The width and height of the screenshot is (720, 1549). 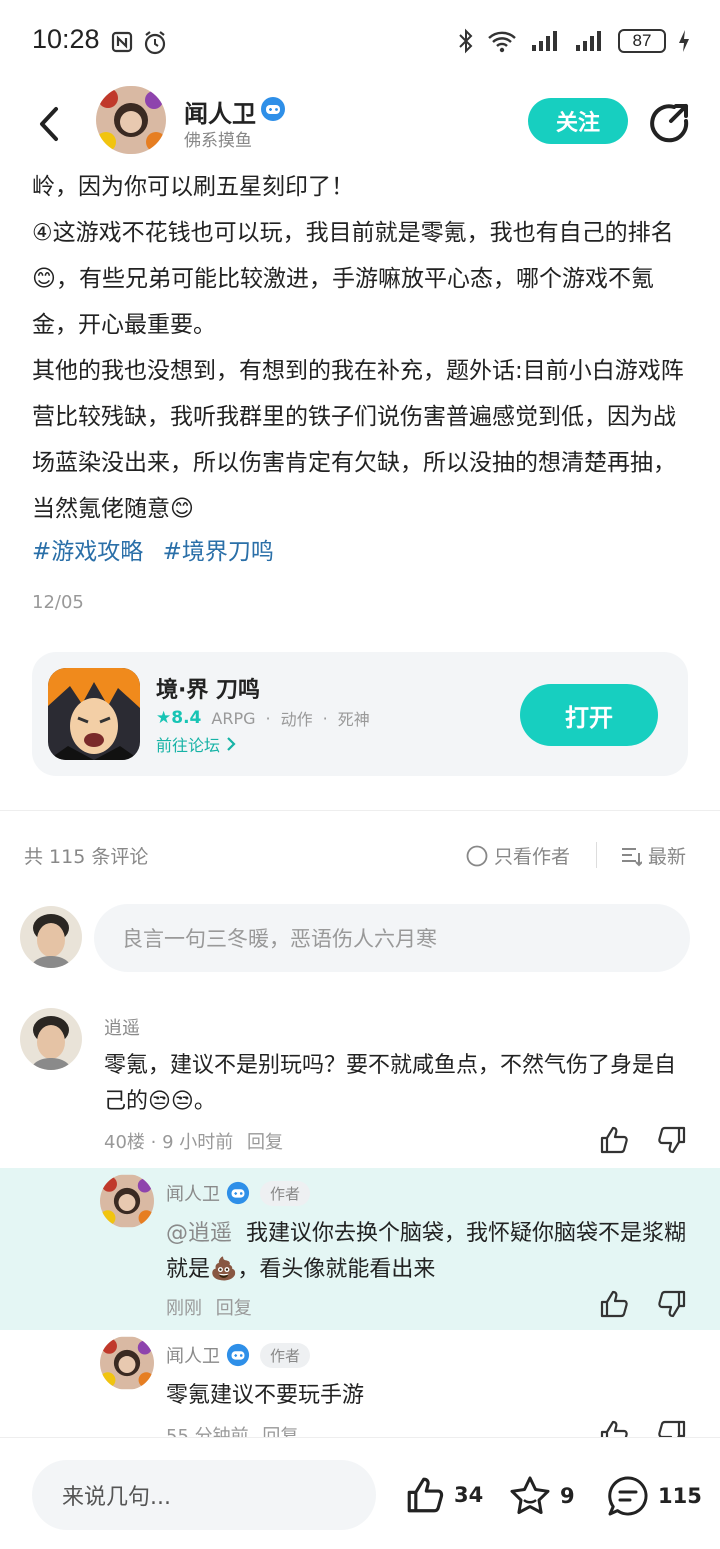 I want to click on favorite-count: 9, so click(x=567, y=1496).